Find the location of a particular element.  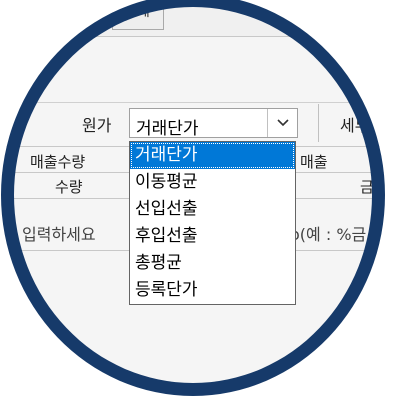

combo-separator is located at coordinates (267, 123).